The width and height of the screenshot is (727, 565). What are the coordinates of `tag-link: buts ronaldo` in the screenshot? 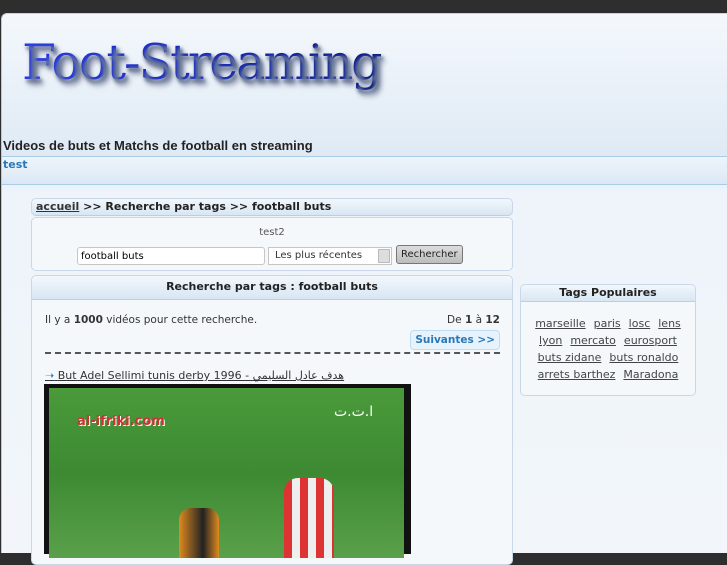 It's located at (643, 357).